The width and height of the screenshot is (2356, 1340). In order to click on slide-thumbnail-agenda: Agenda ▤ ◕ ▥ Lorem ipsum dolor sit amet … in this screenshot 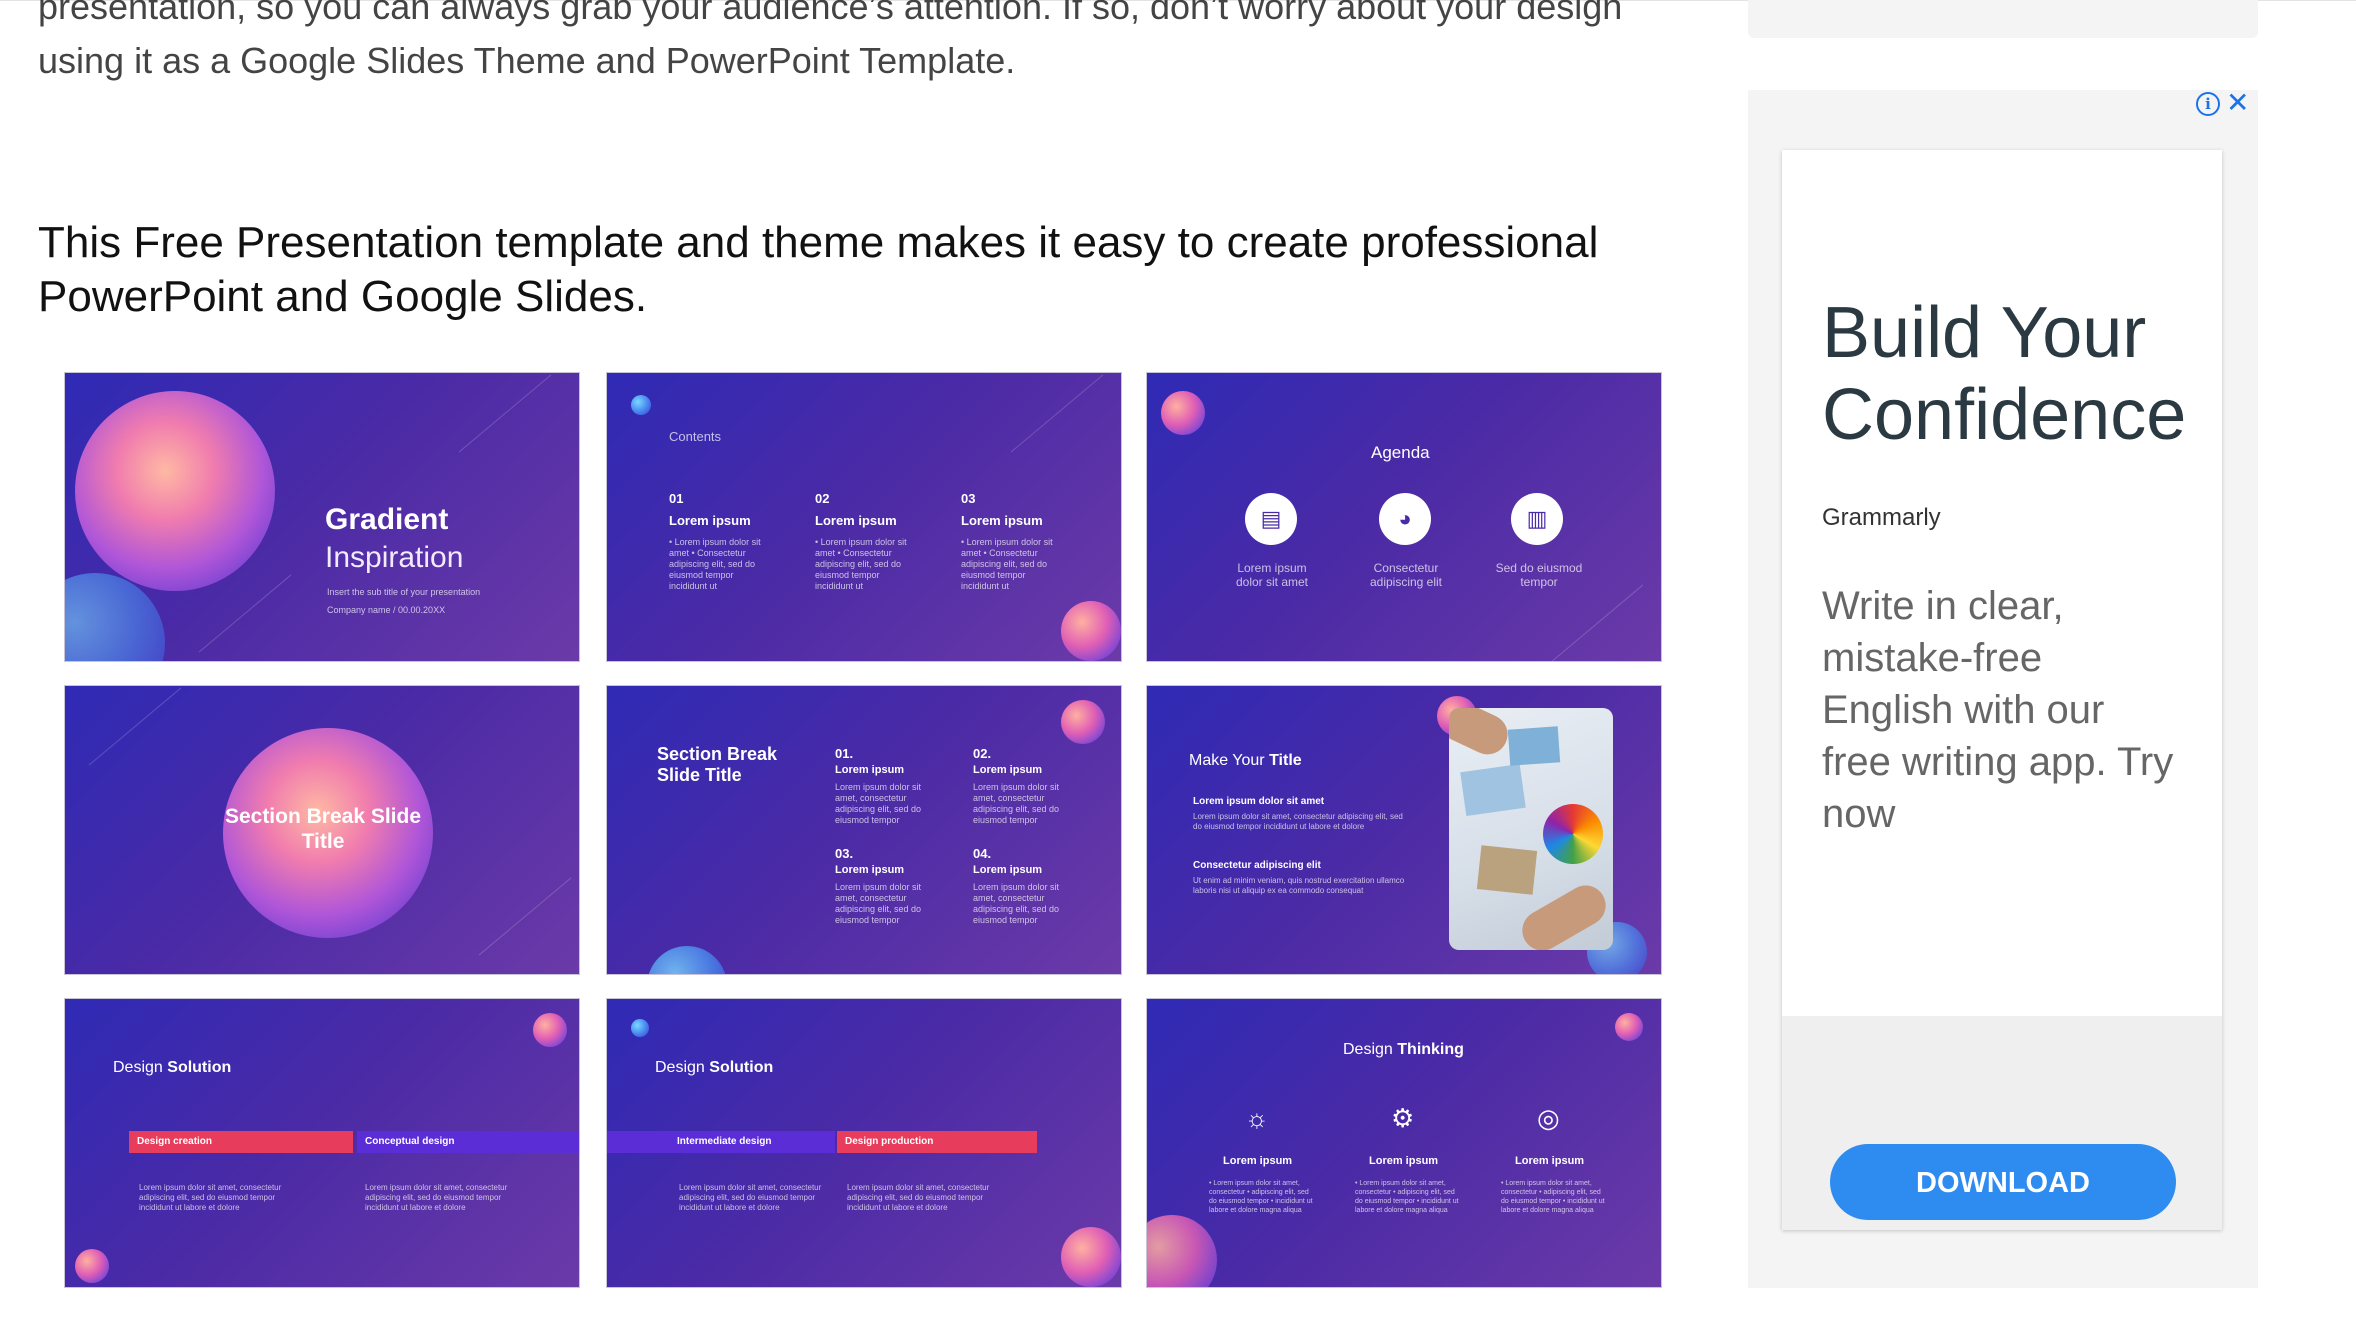, I will do `click(1404, 517)`.